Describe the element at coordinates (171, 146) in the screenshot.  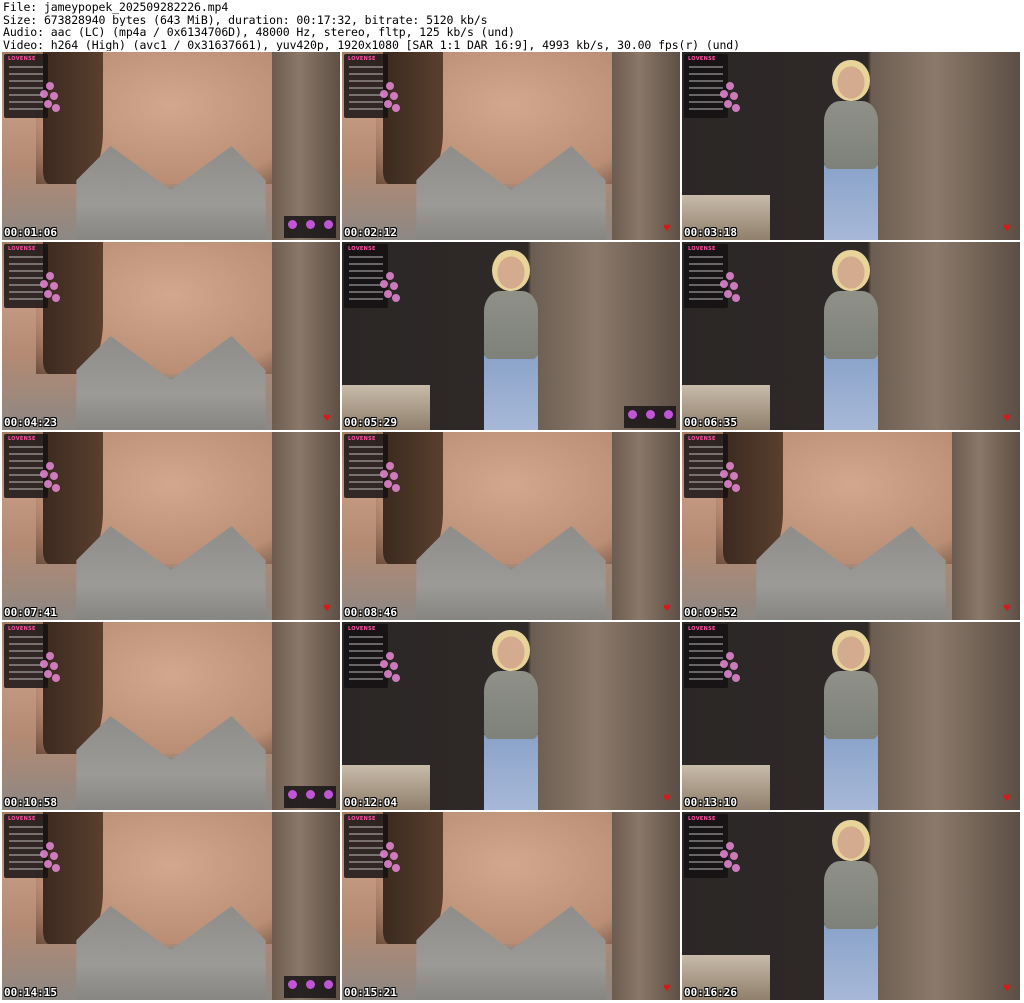
I see `video-thumbnail: LOVENSE 00:01:06` at that location.